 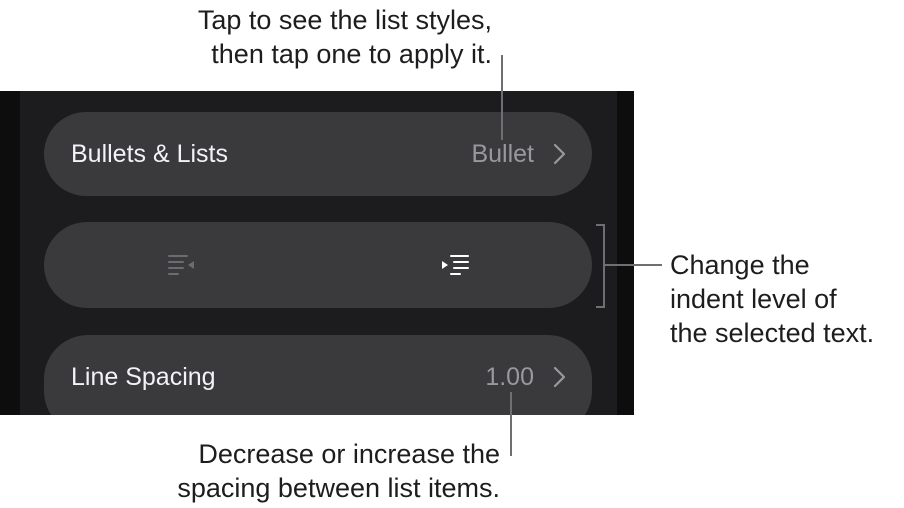 I want to click on increase-indent-icon, so click(x=455, y=265).